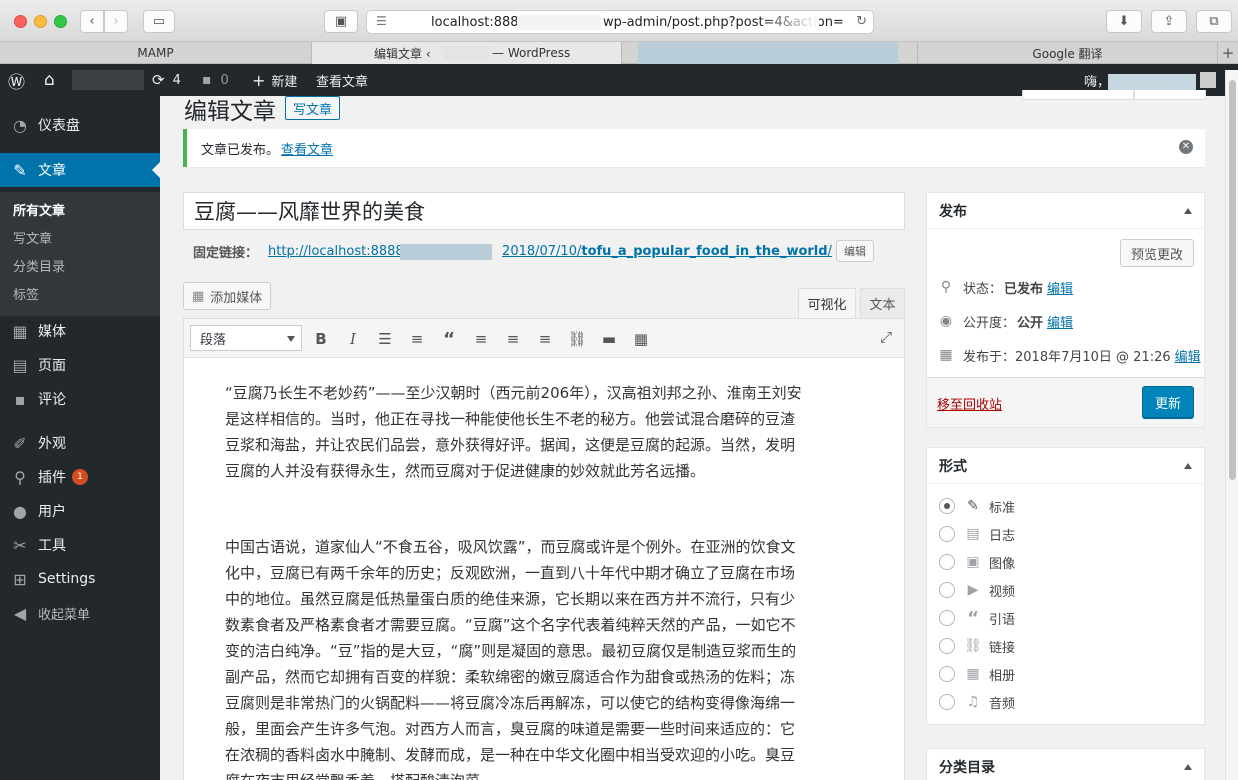 The image size is (1238, 780). What do you see at coordinates (40, 21) in the screenshot?
I see `minimize-window-button` at bounding box center [40, 21].